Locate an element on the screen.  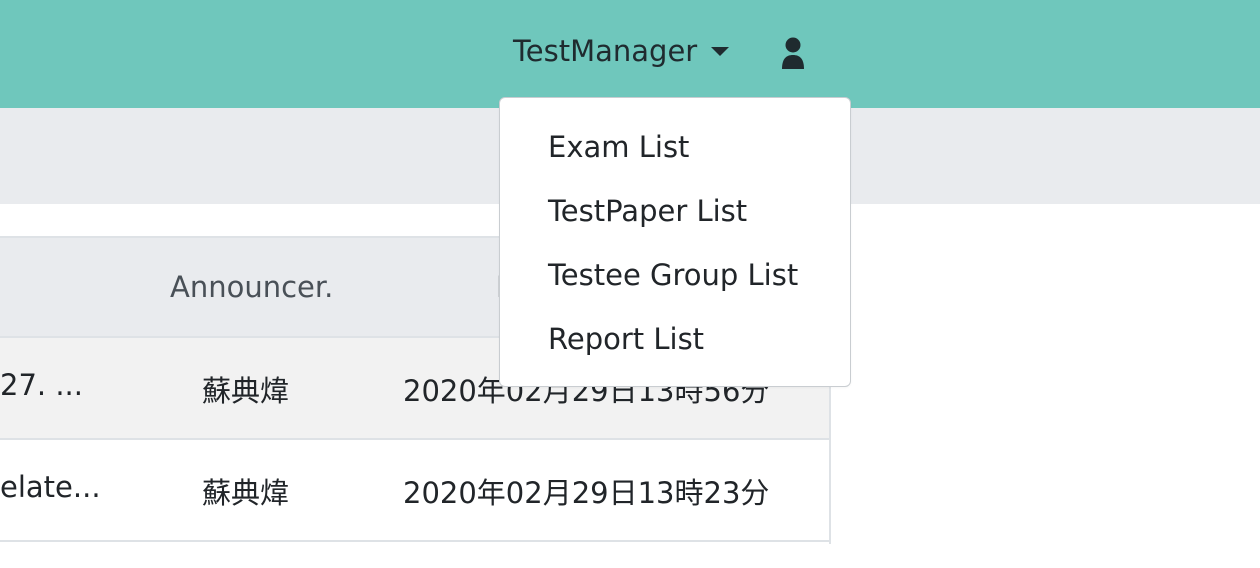
date-cell: 2020年02月29日13時23分 is located at coordinates (586, 493).